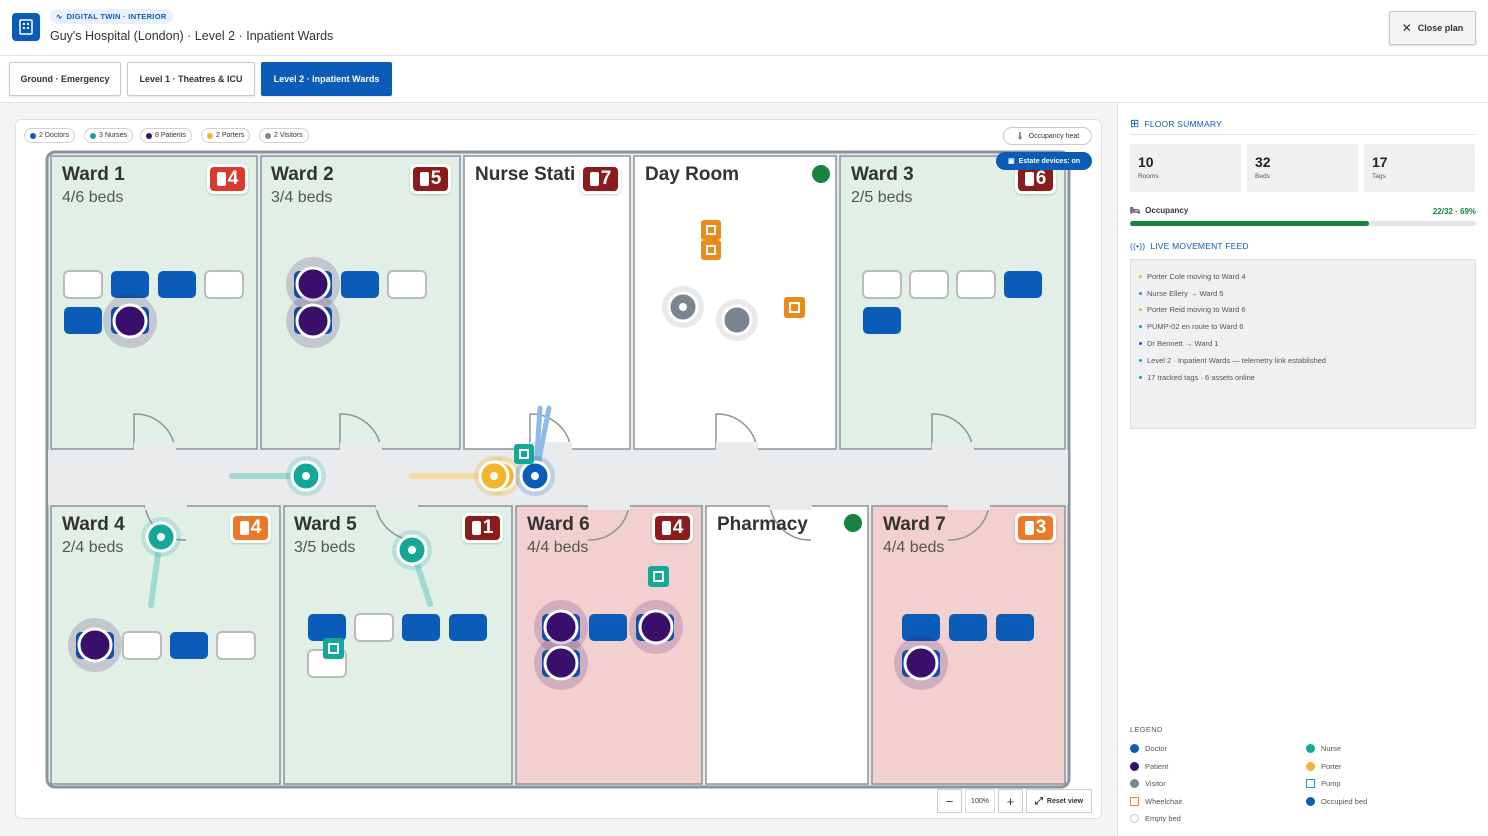 The image size is (1488, 836). I want to click on room-beds: 2/5 beds, so click(882, 197).